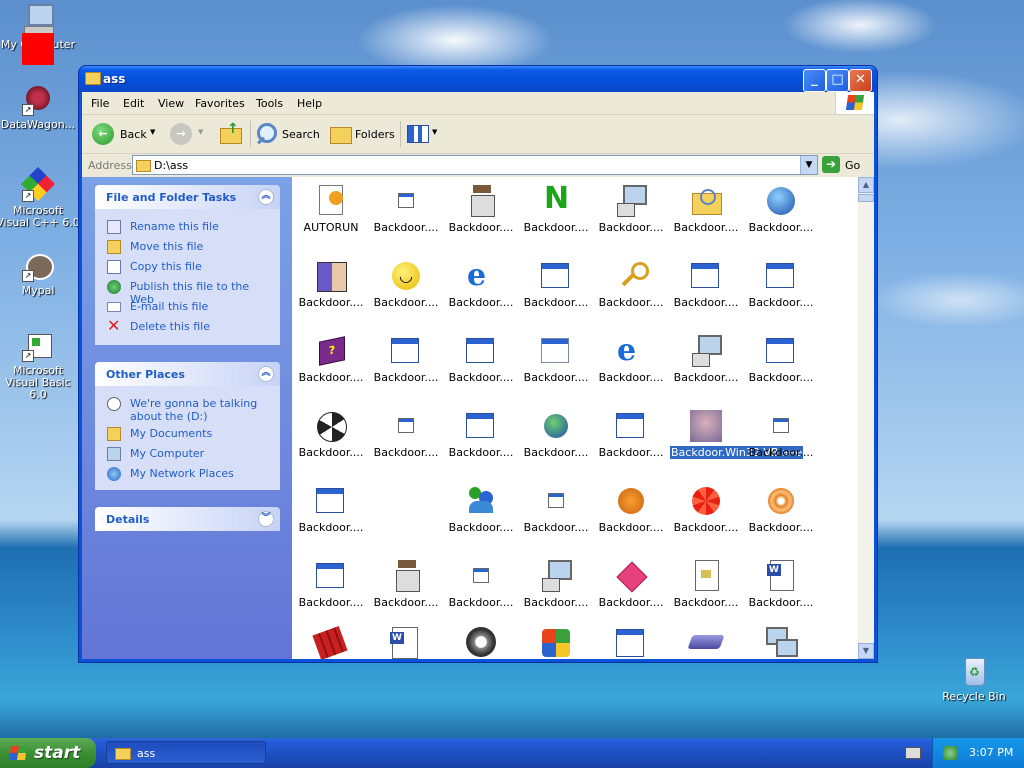 Image resolution: width=1024 pixels, height=768 pixels. What do you see at coordinates (114, 227) in the screenshot?
I see `rename-icon` at bounding box center [114, 227].